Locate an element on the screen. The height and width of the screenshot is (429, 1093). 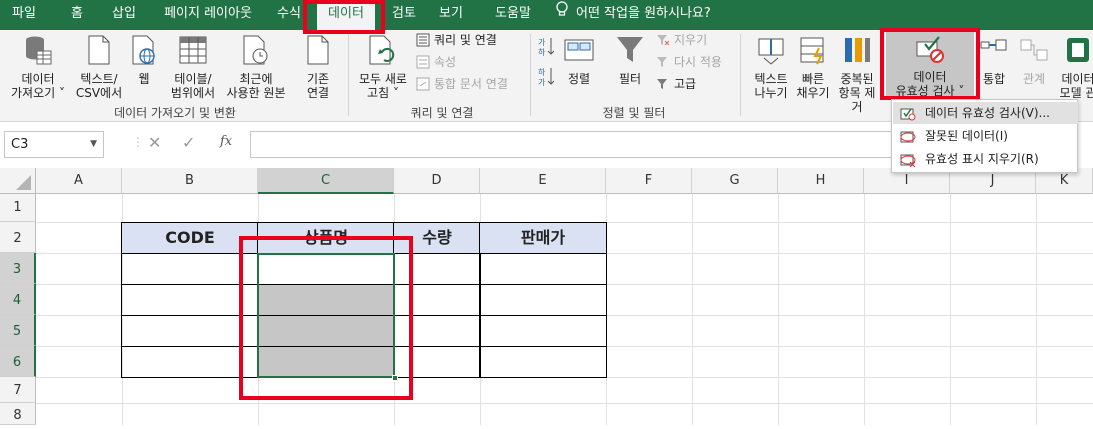
sort-dialog-icon is located at coordinates (579, 51).